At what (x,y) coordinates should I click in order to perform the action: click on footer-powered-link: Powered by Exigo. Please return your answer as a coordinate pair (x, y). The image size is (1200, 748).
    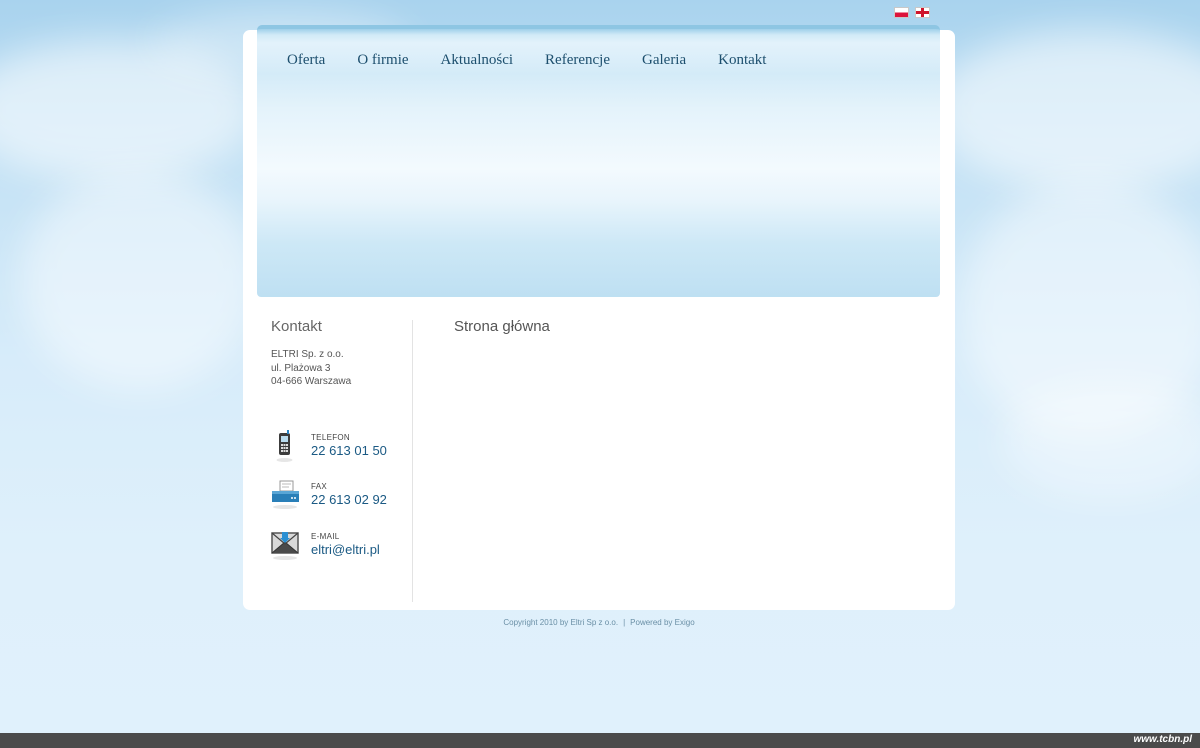
    Looking at the image, I should click on (662, 622).